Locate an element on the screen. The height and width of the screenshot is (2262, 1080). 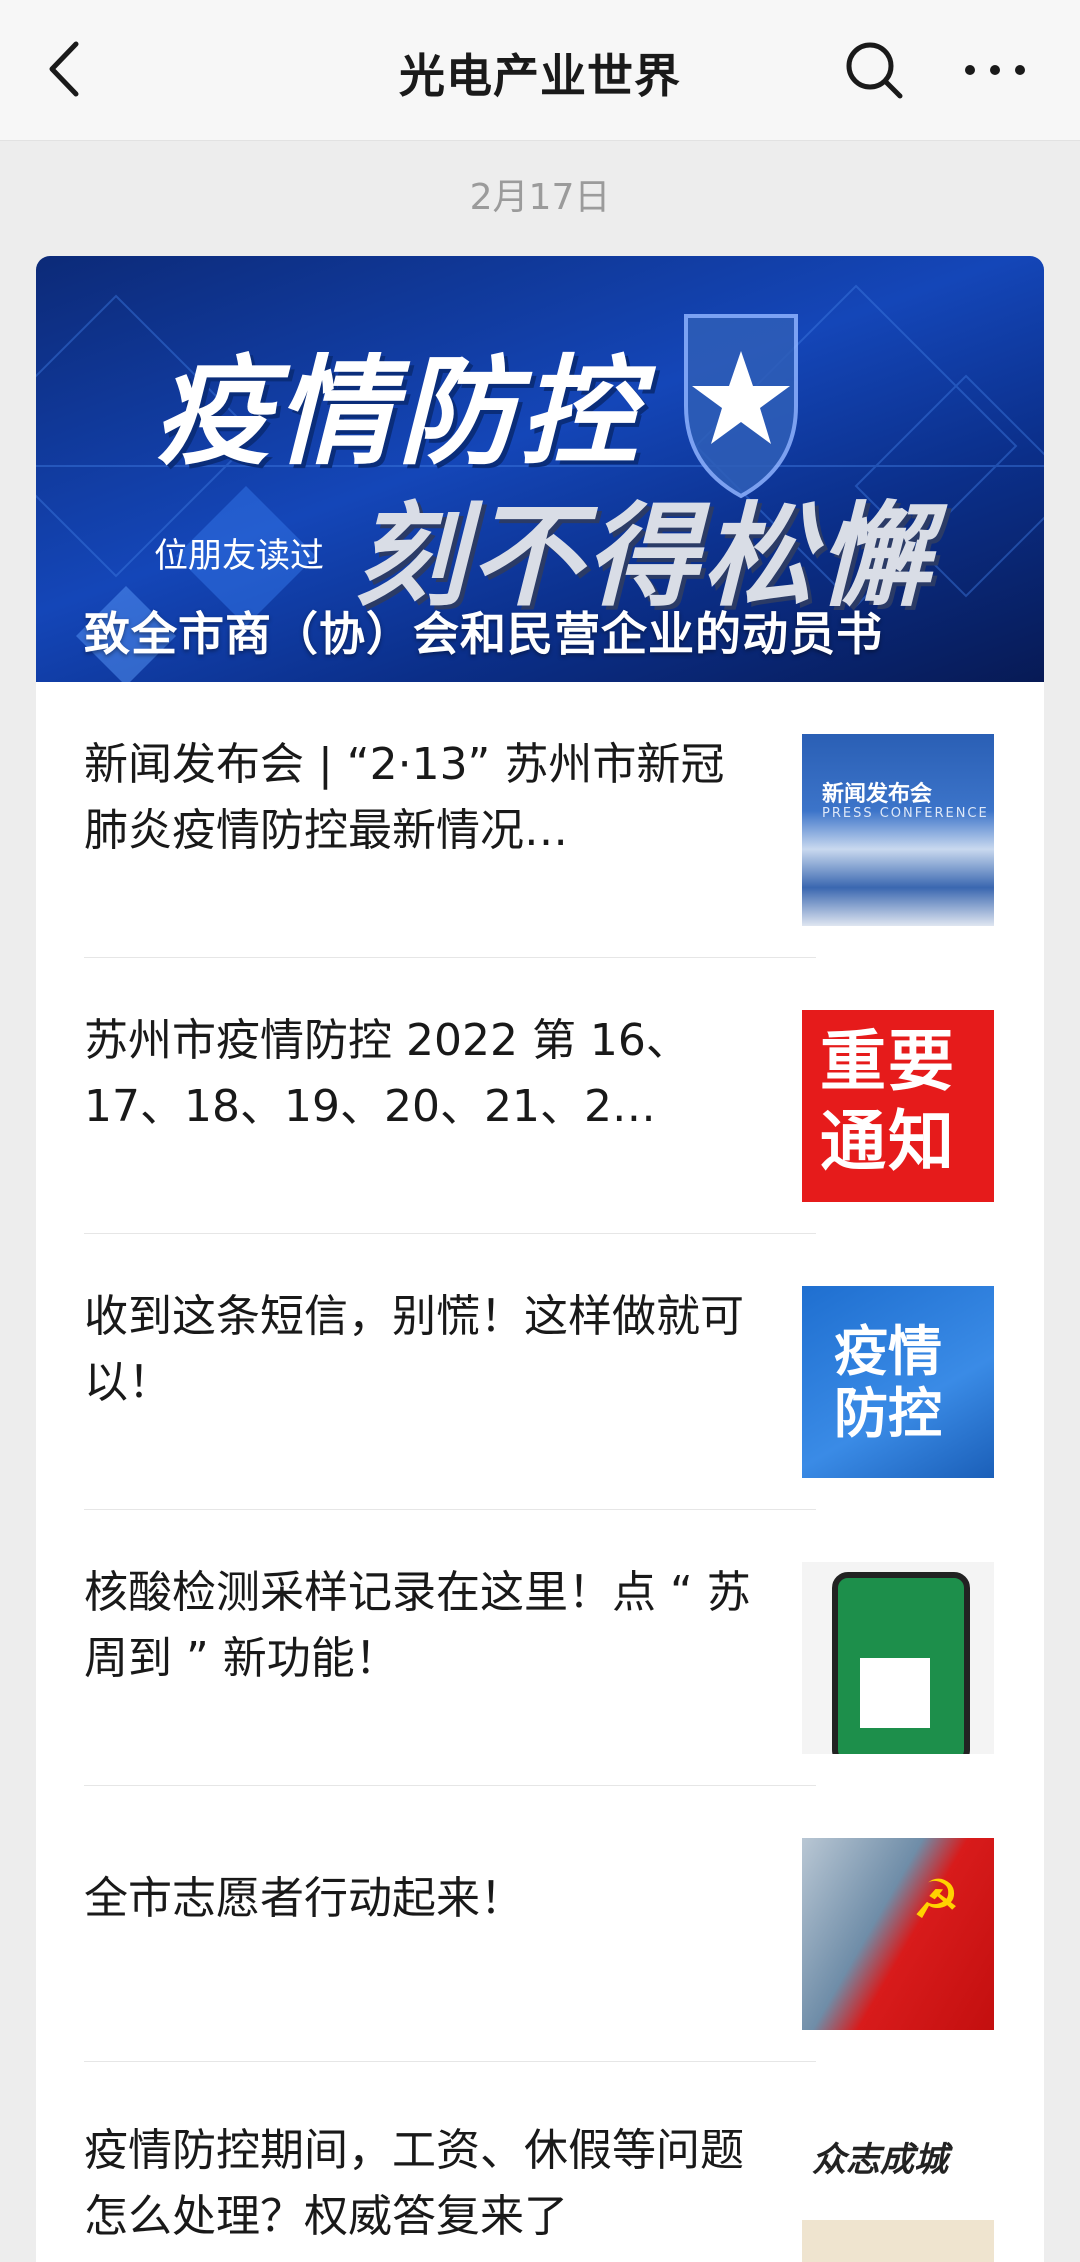
article-title: 收到这条短信，别慌！这样做就可以！ is located at coordinates (414, 1349).